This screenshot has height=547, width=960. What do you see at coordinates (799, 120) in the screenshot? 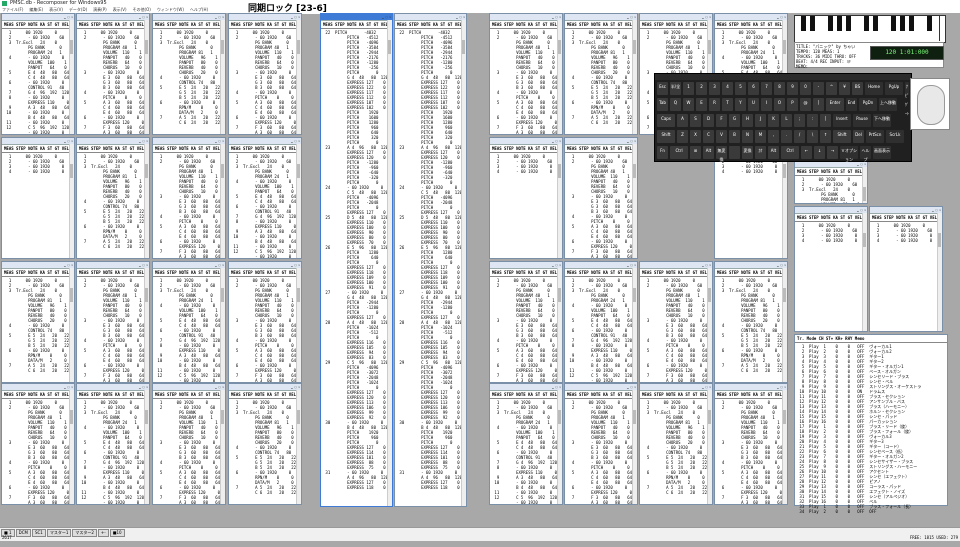
I see `key: ;` at bounding box center [799, 120].